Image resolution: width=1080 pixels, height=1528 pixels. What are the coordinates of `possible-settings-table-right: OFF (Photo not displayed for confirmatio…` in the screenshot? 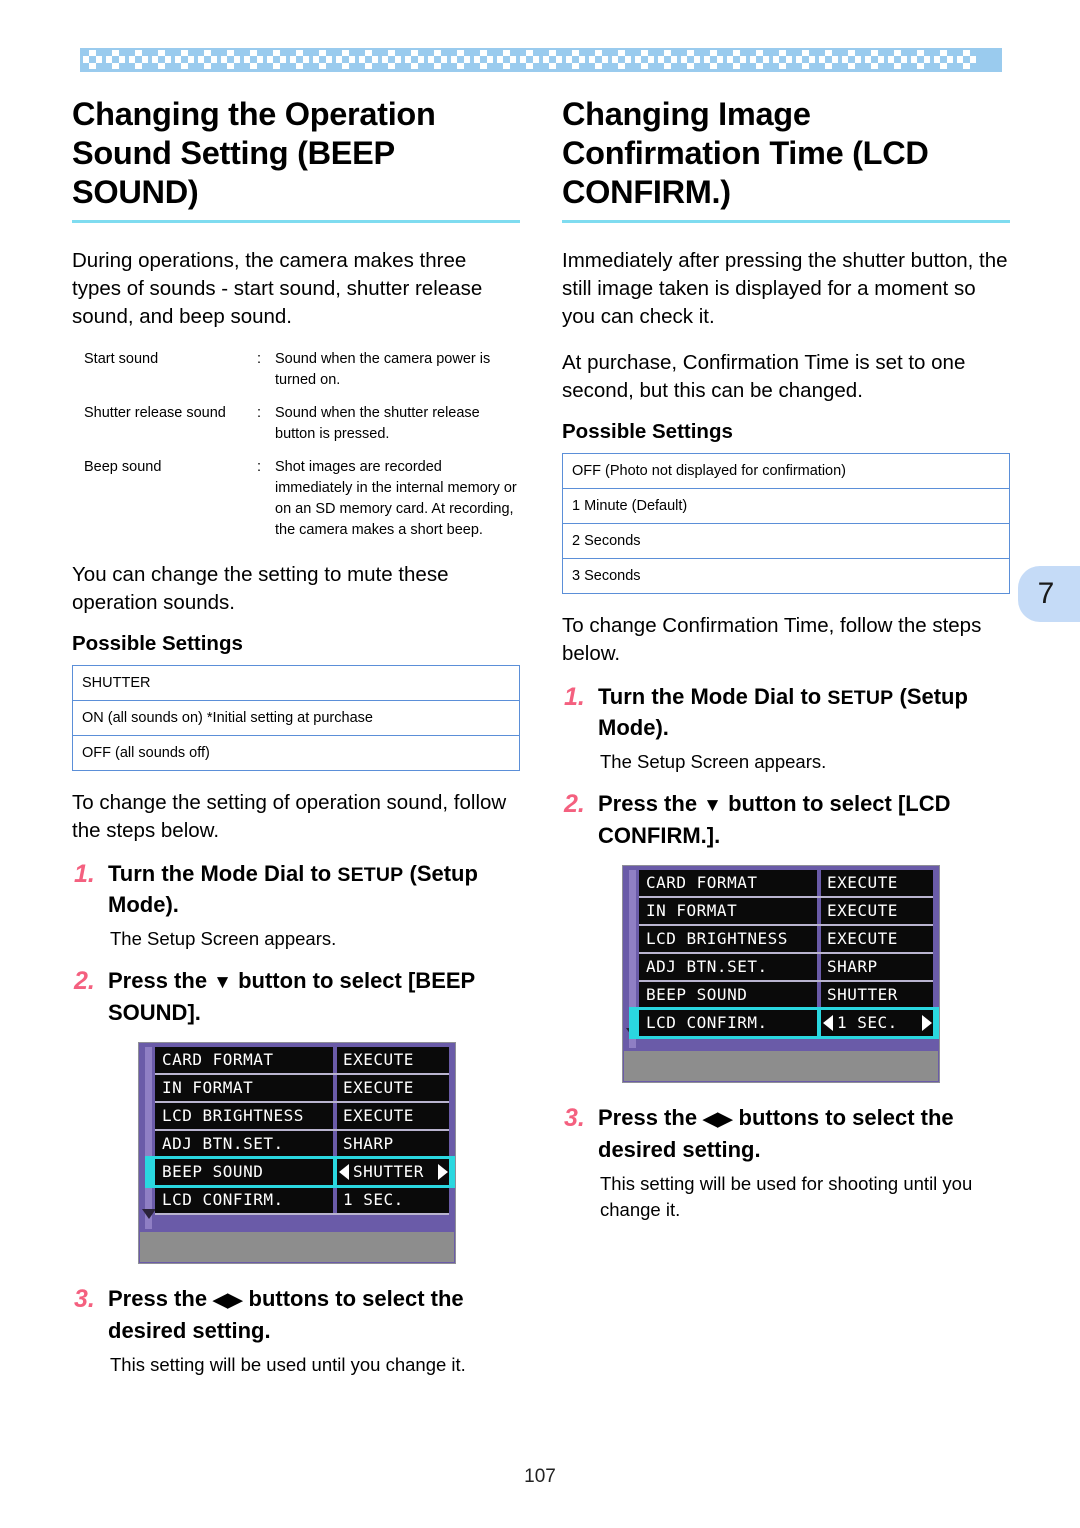 It's located at (786, 523).